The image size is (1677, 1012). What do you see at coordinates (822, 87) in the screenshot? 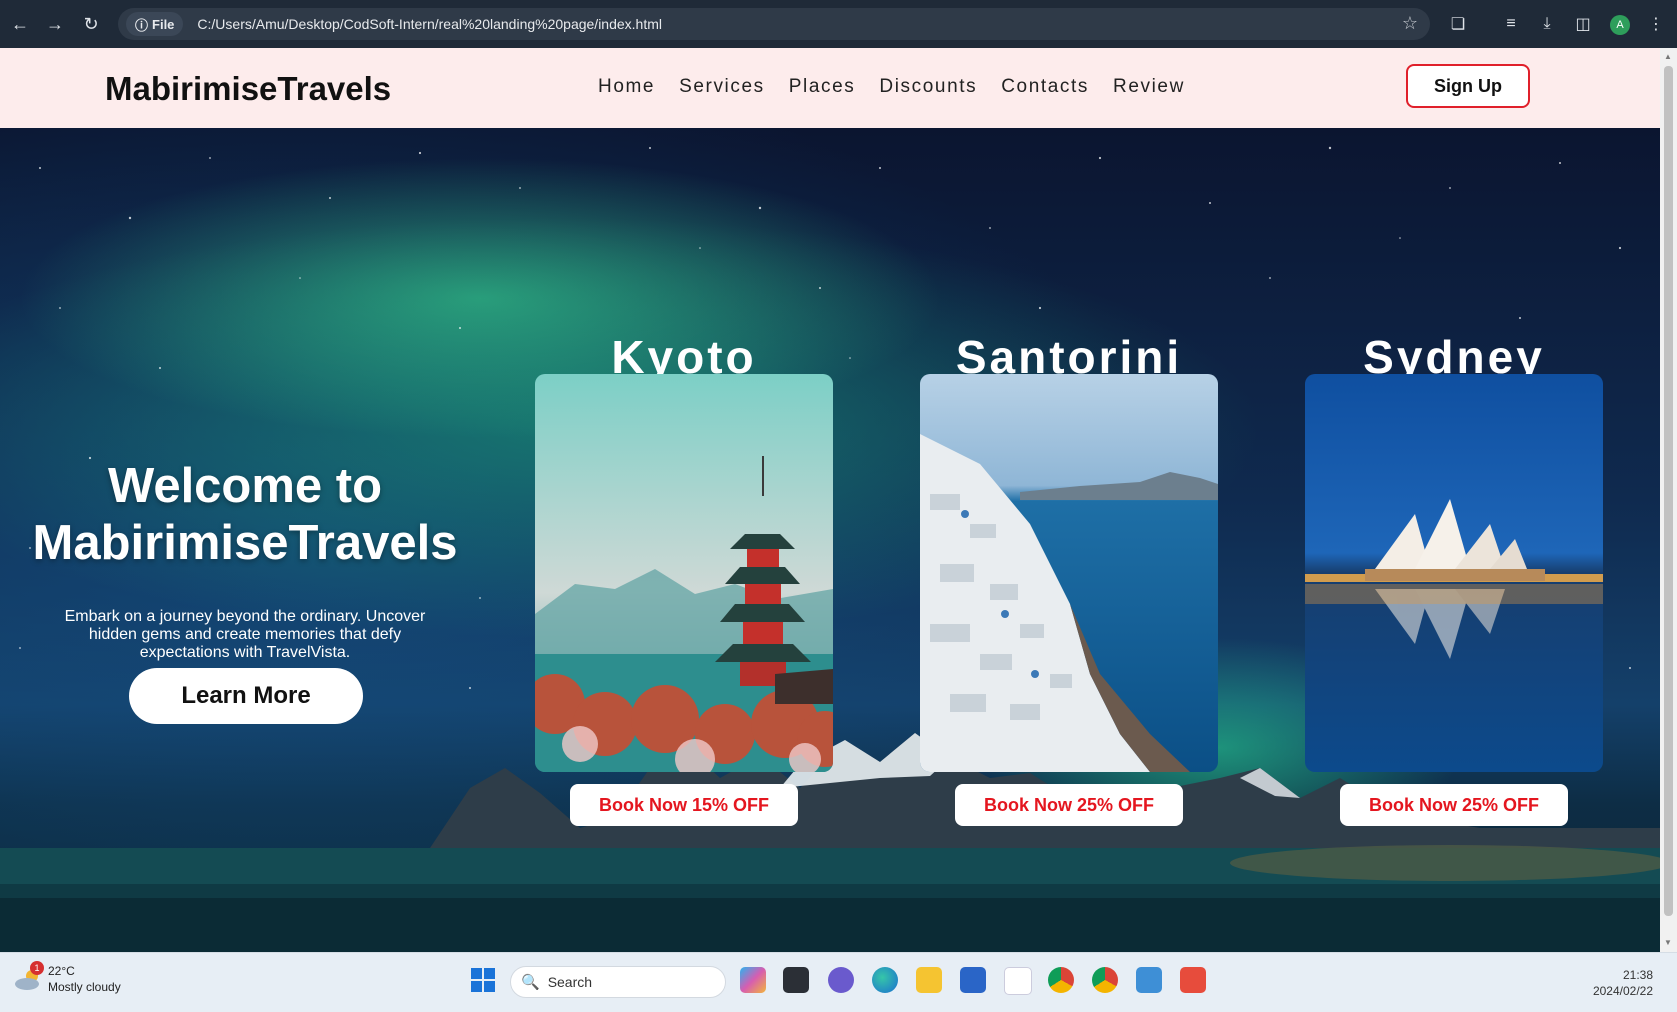
I see `nav-places: Places` at bounding box center [822, 87].